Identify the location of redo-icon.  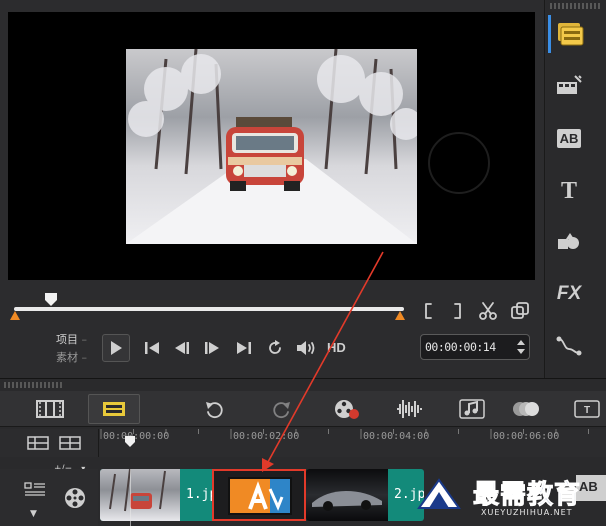
(281, 410).